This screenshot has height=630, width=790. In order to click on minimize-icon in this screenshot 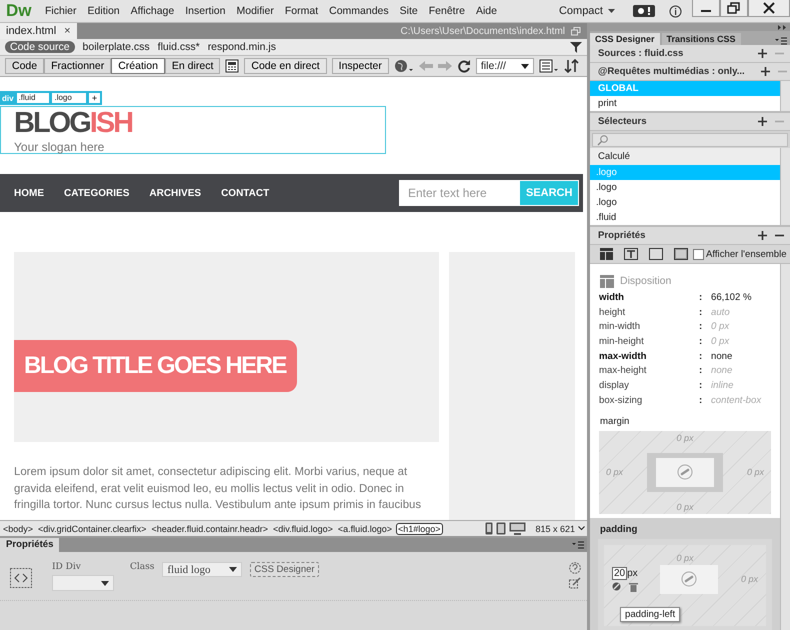, I will do `click(706, 8)`.